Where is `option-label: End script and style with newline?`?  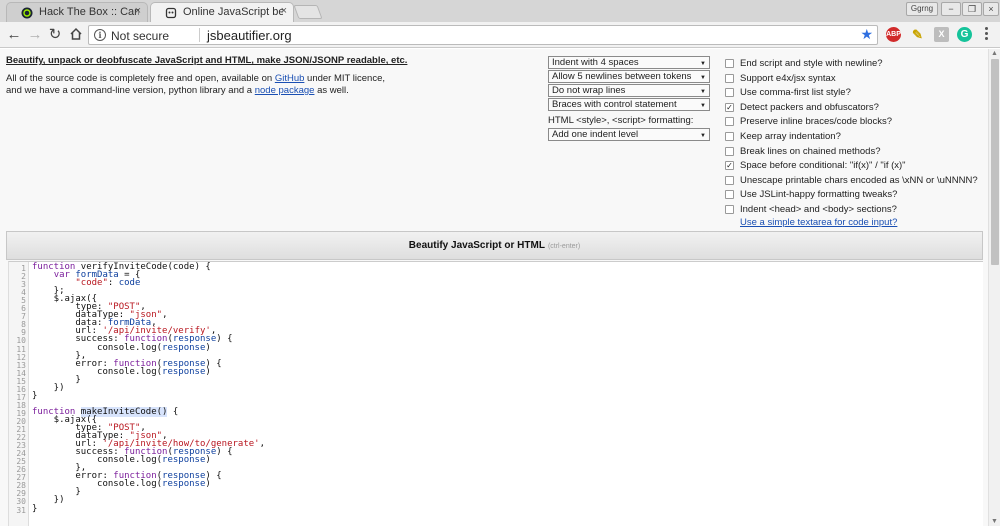 option-label: End script and style with newline? is located at coordinates (811, 63).